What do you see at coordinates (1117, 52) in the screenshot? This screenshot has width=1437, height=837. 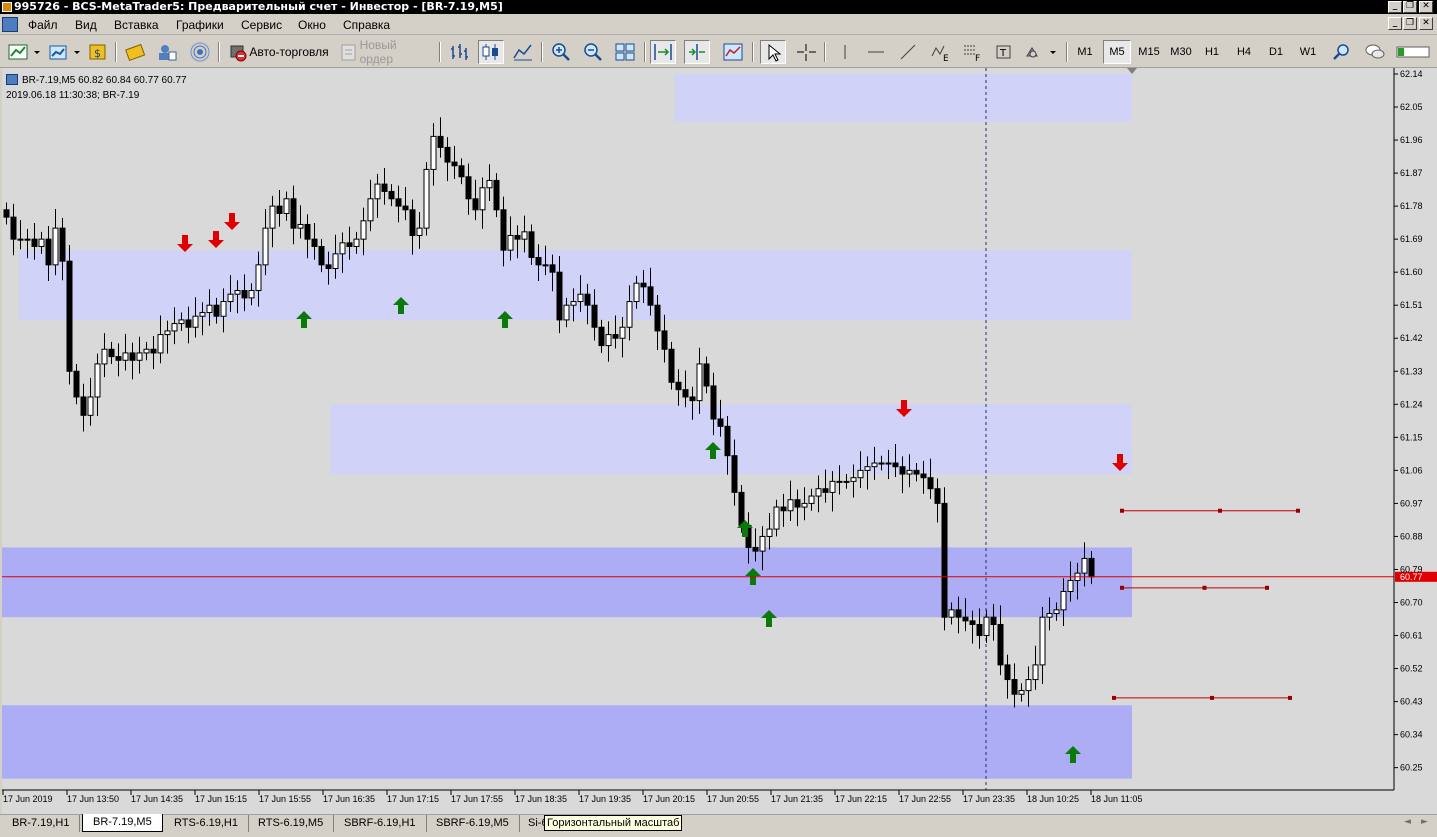 I see `timeframe-m5-button: M5` at bounding box center [1117, 52].